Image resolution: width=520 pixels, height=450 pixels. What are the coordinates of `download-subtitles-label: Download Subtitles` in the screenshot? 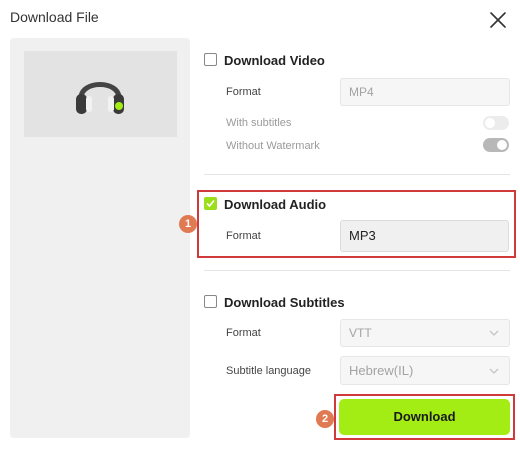 It's located at (284, 302).